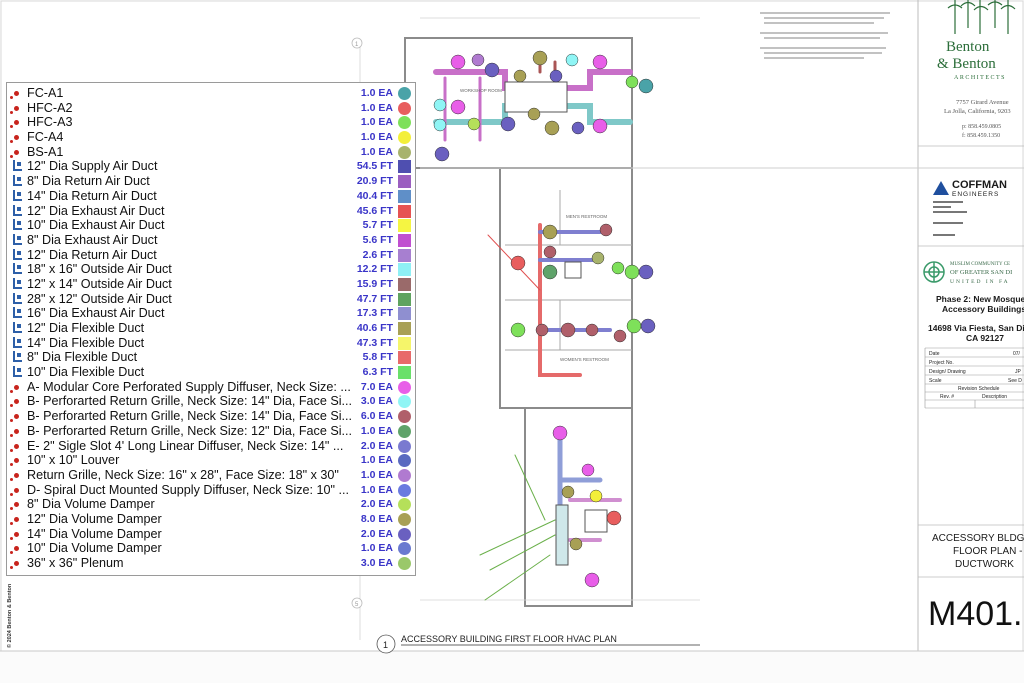 Image resolution: width=1024 pixels, height=683 pixels. Describe the element at coordinates (45, 93) in the screenshot. I see `takeoff-label: FC-A1` at that location.